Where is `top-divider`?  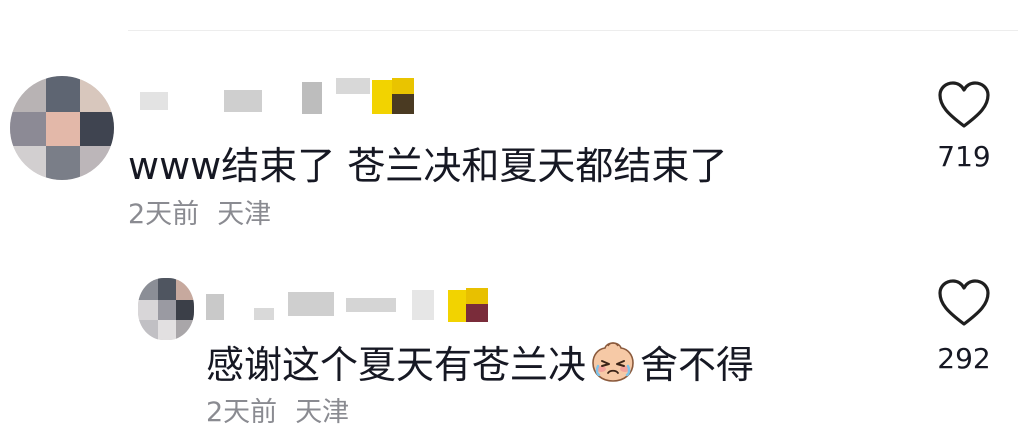 top-divider is located at coordinates (573, 30).